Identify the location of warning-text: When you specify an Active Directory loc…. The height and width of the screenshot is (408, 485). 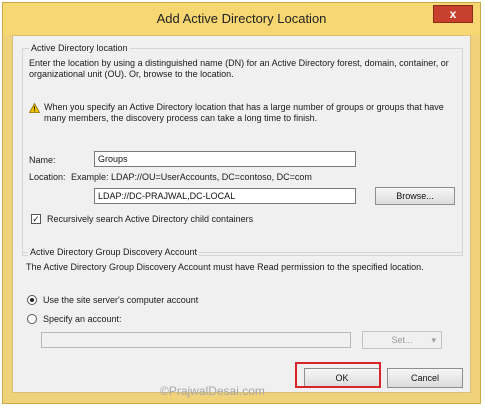
(244, 112).